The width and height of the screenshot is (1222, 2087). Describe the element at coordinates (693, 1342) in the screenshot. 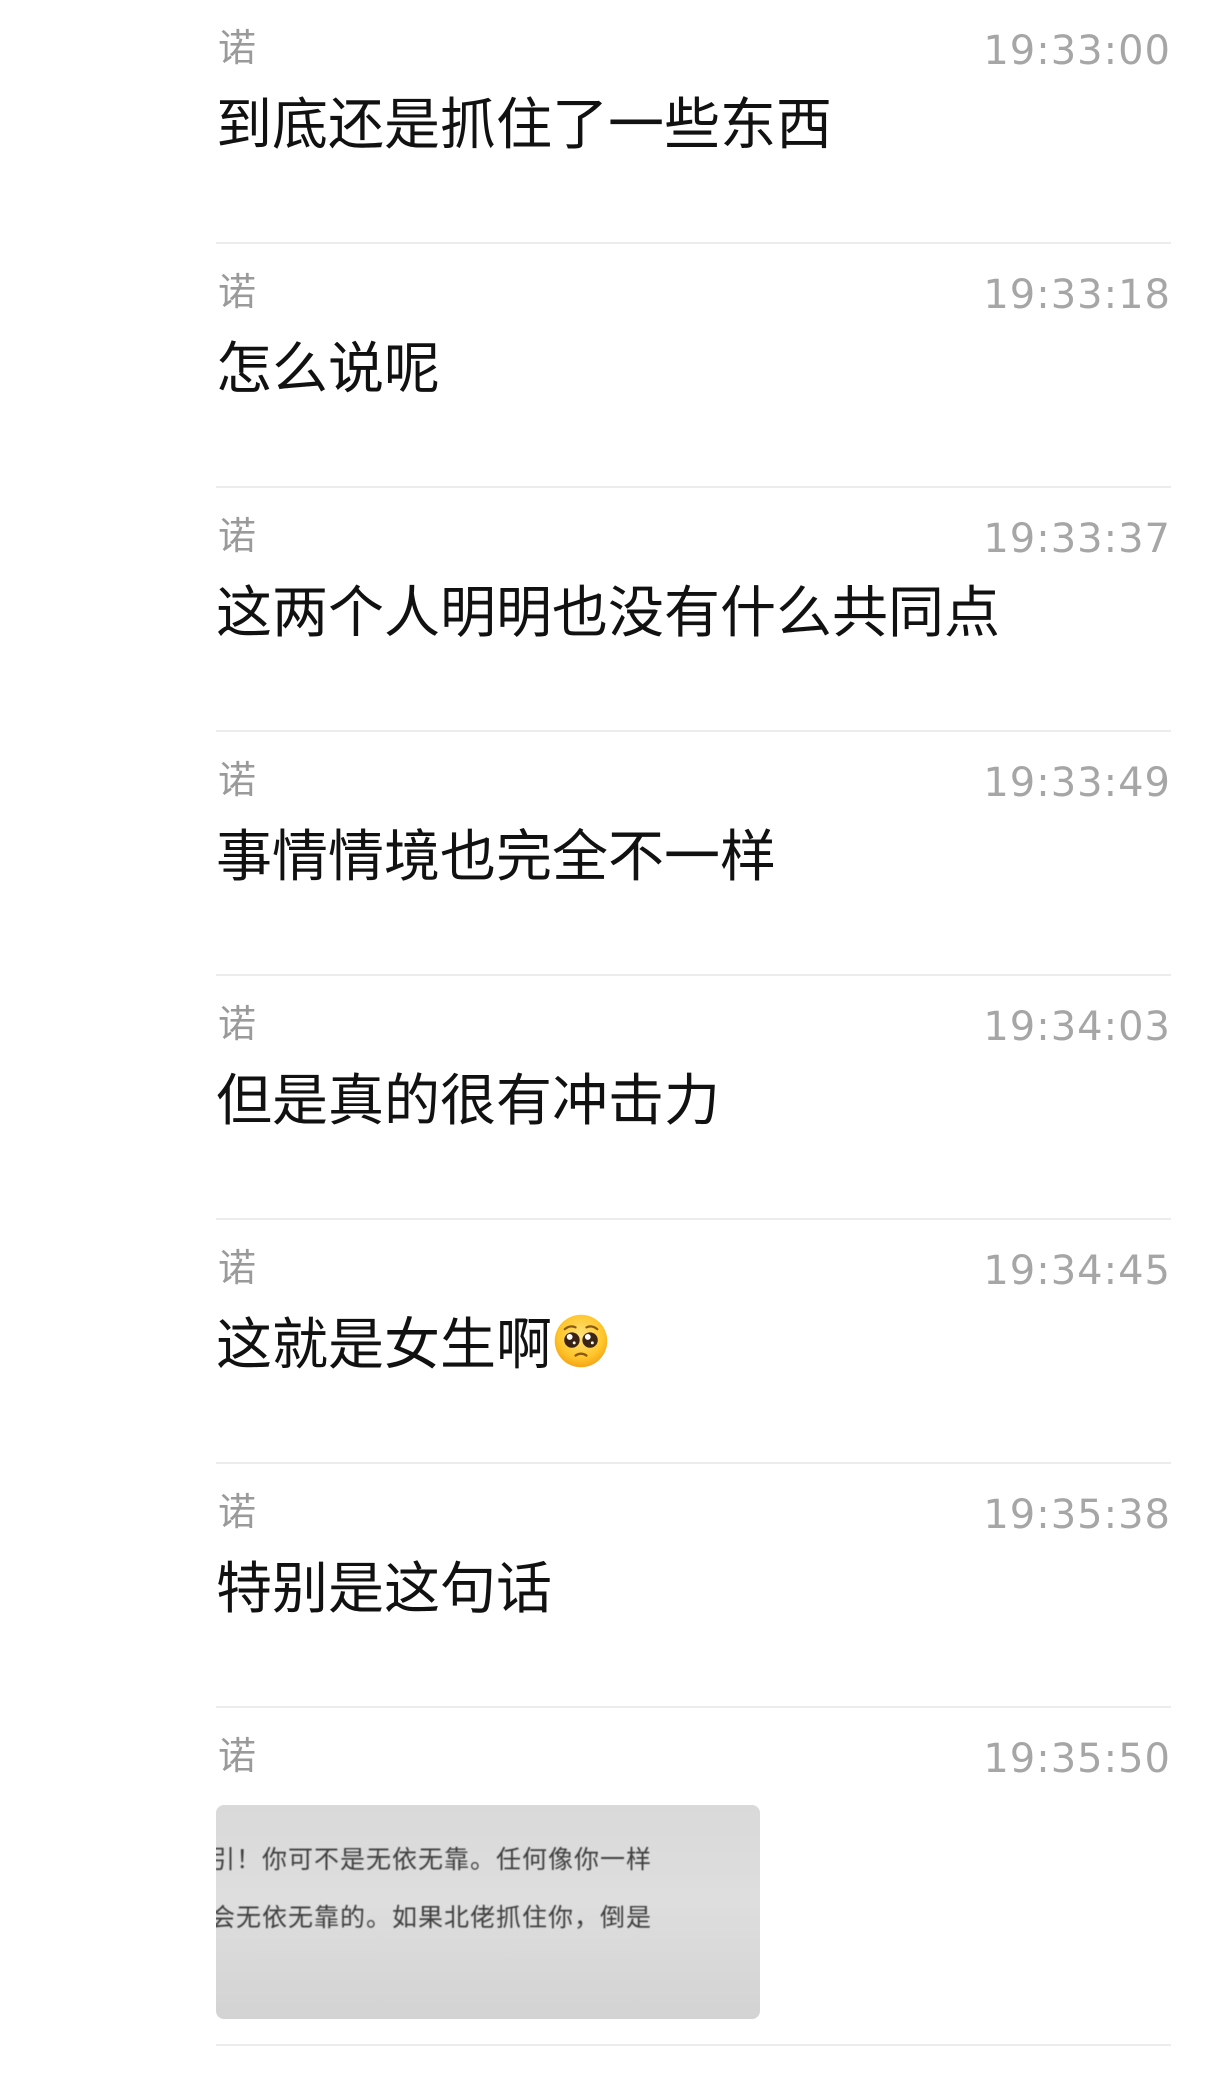

I see `chat-message: 诺 19:34:45 这就是女生啊` at that location.